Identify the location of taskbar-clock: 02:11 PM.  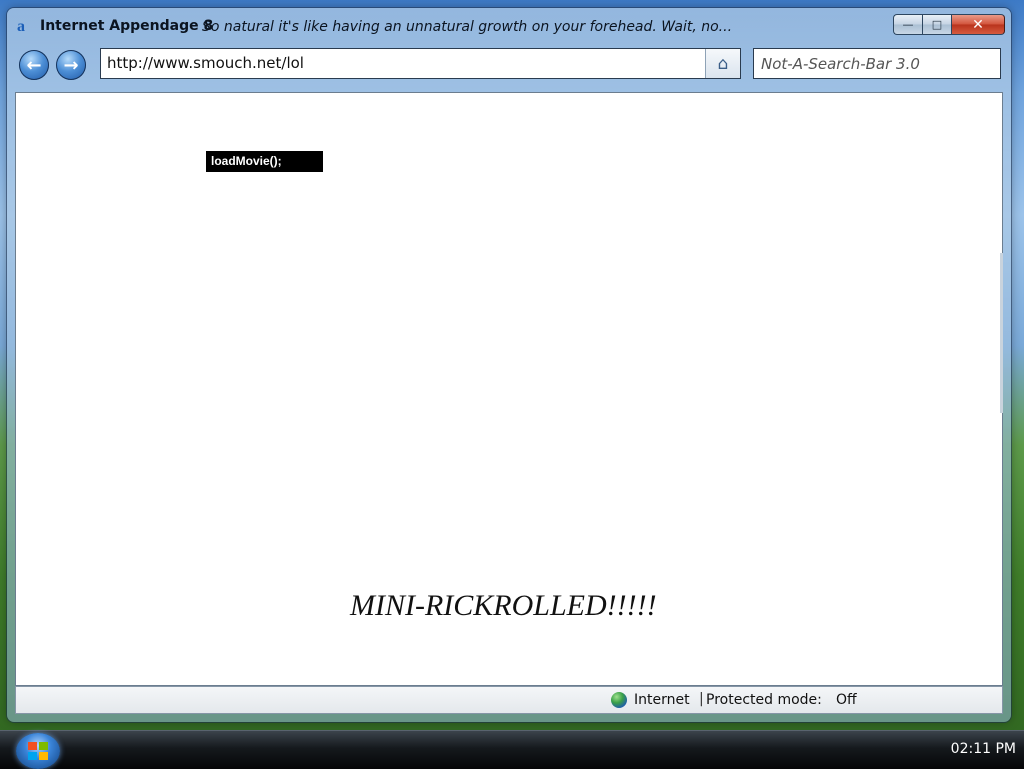
(983, 749).